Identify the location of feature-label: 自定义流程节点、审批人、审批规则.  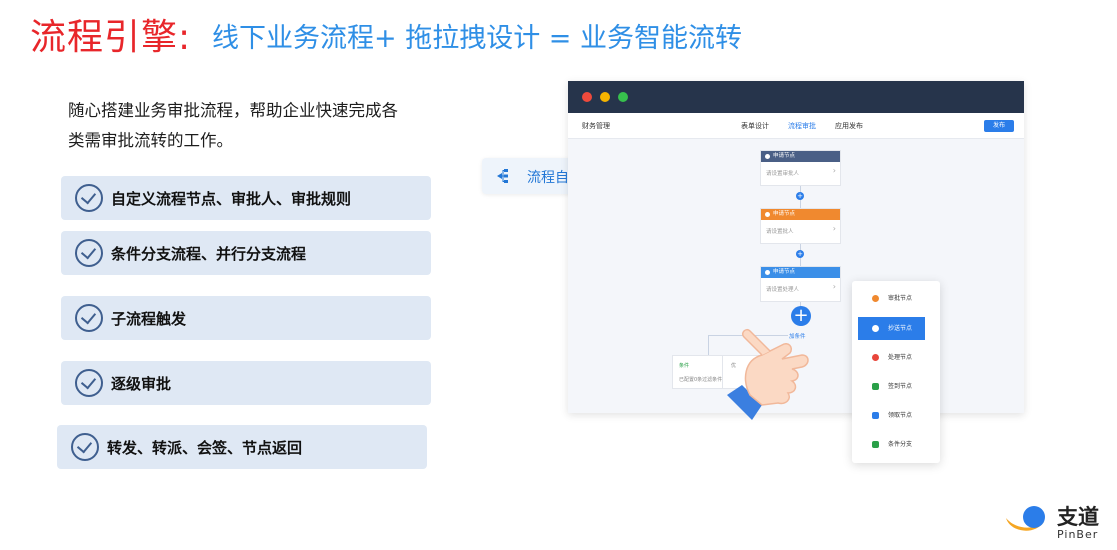
(231, 199).